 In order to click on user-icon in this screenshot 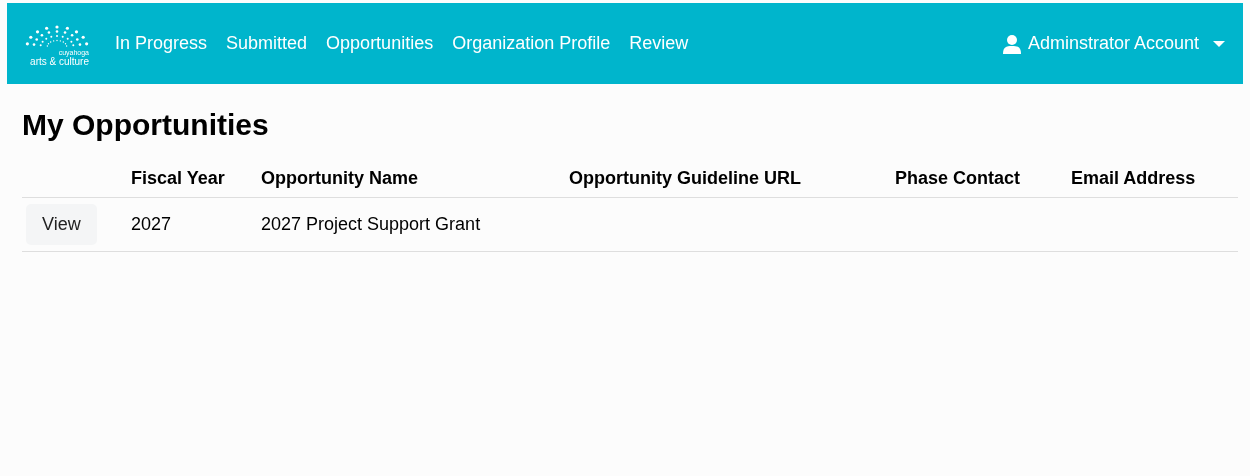, I will do `click(1011, 43)`.